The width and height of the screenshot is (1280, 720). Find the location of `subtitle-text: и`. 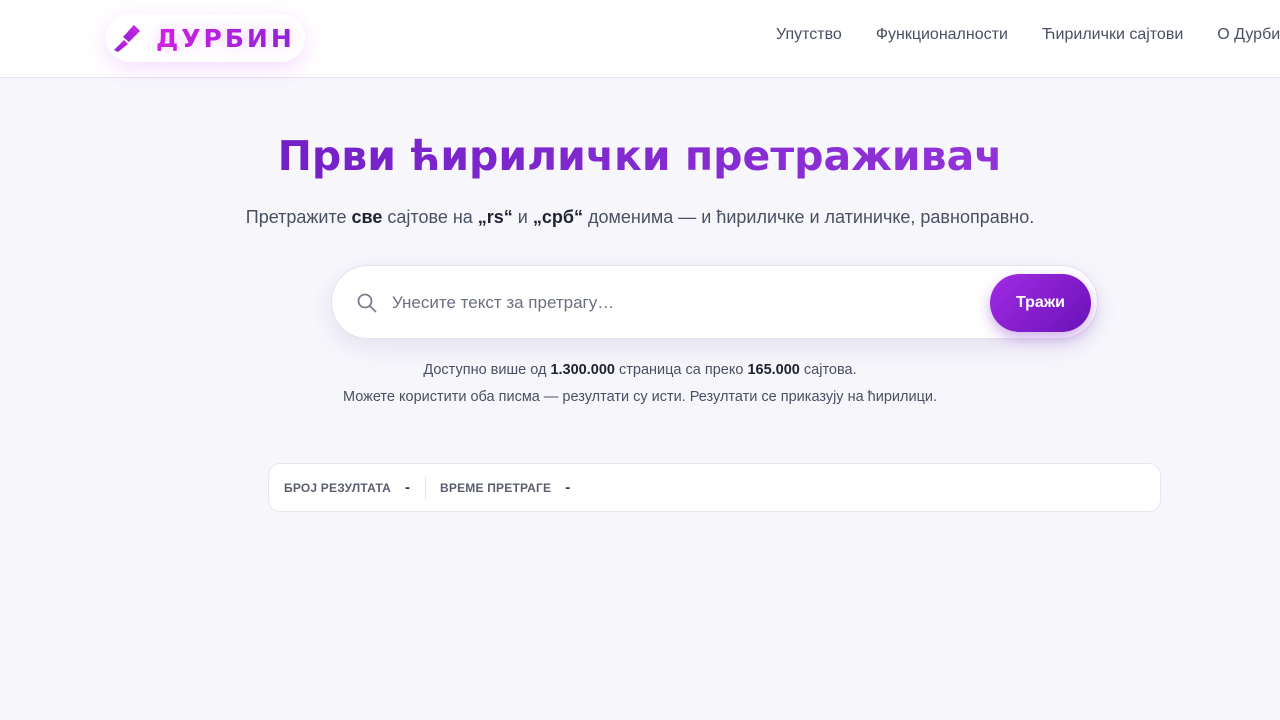

subtitle-text: и is located at coordinates (522, 217).